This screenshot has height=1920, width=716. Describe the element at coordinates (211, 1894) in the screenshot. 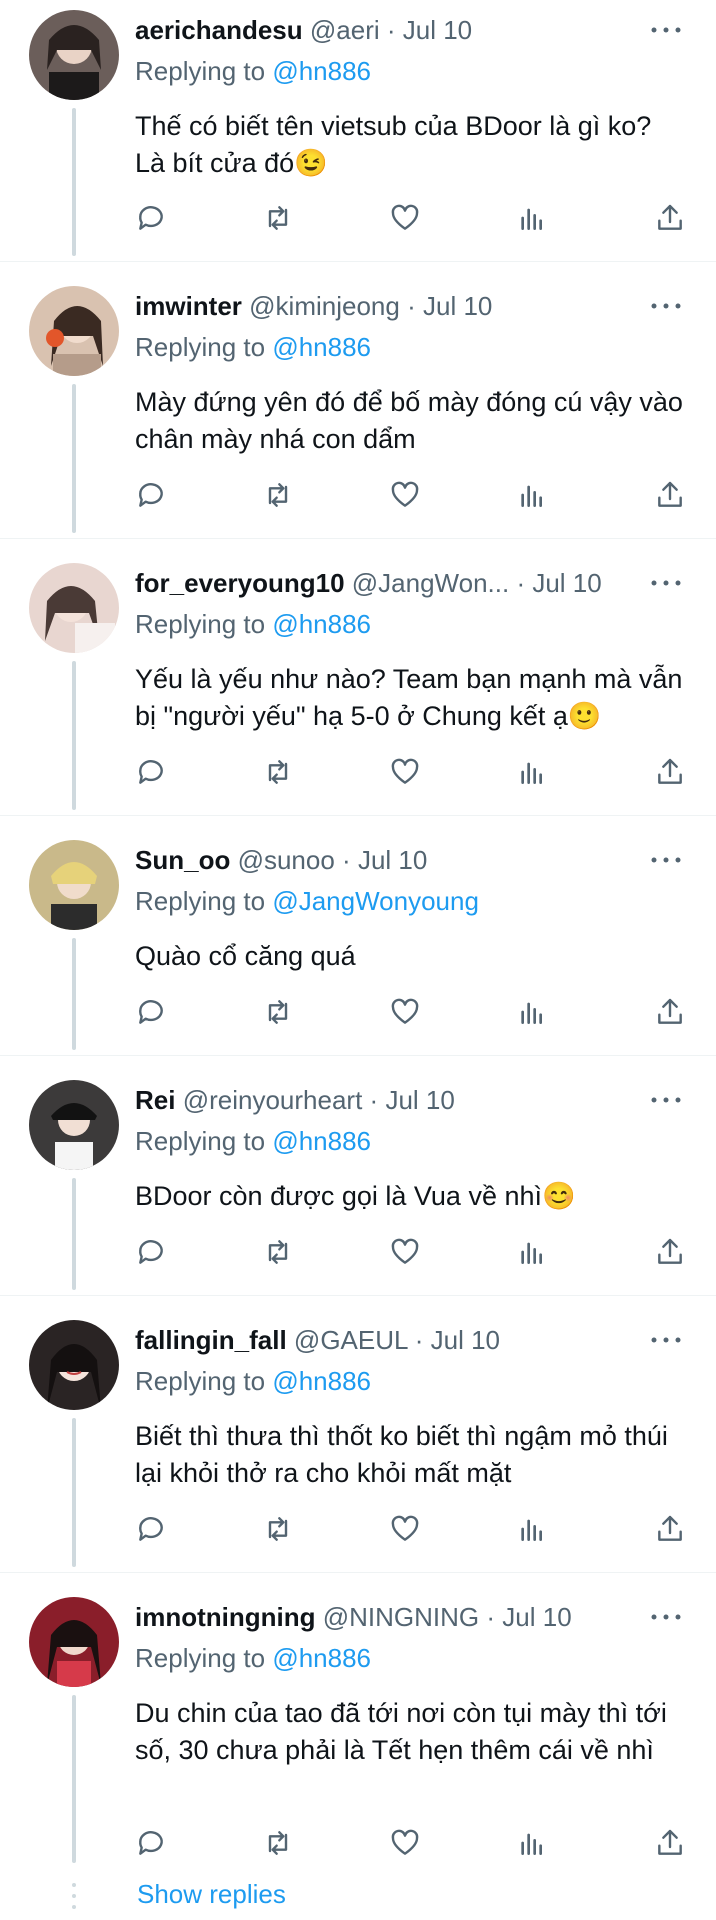

I see `show-replies-link: Show replies` at that location.